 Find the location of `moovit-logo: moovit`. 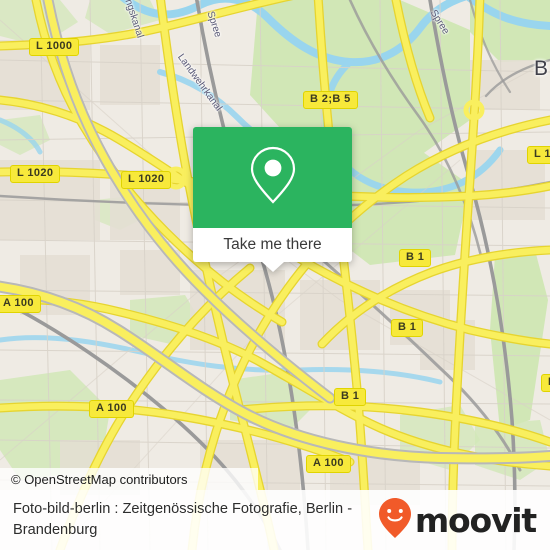

moovit-logo: moovit is located at coordinates (457, 520).